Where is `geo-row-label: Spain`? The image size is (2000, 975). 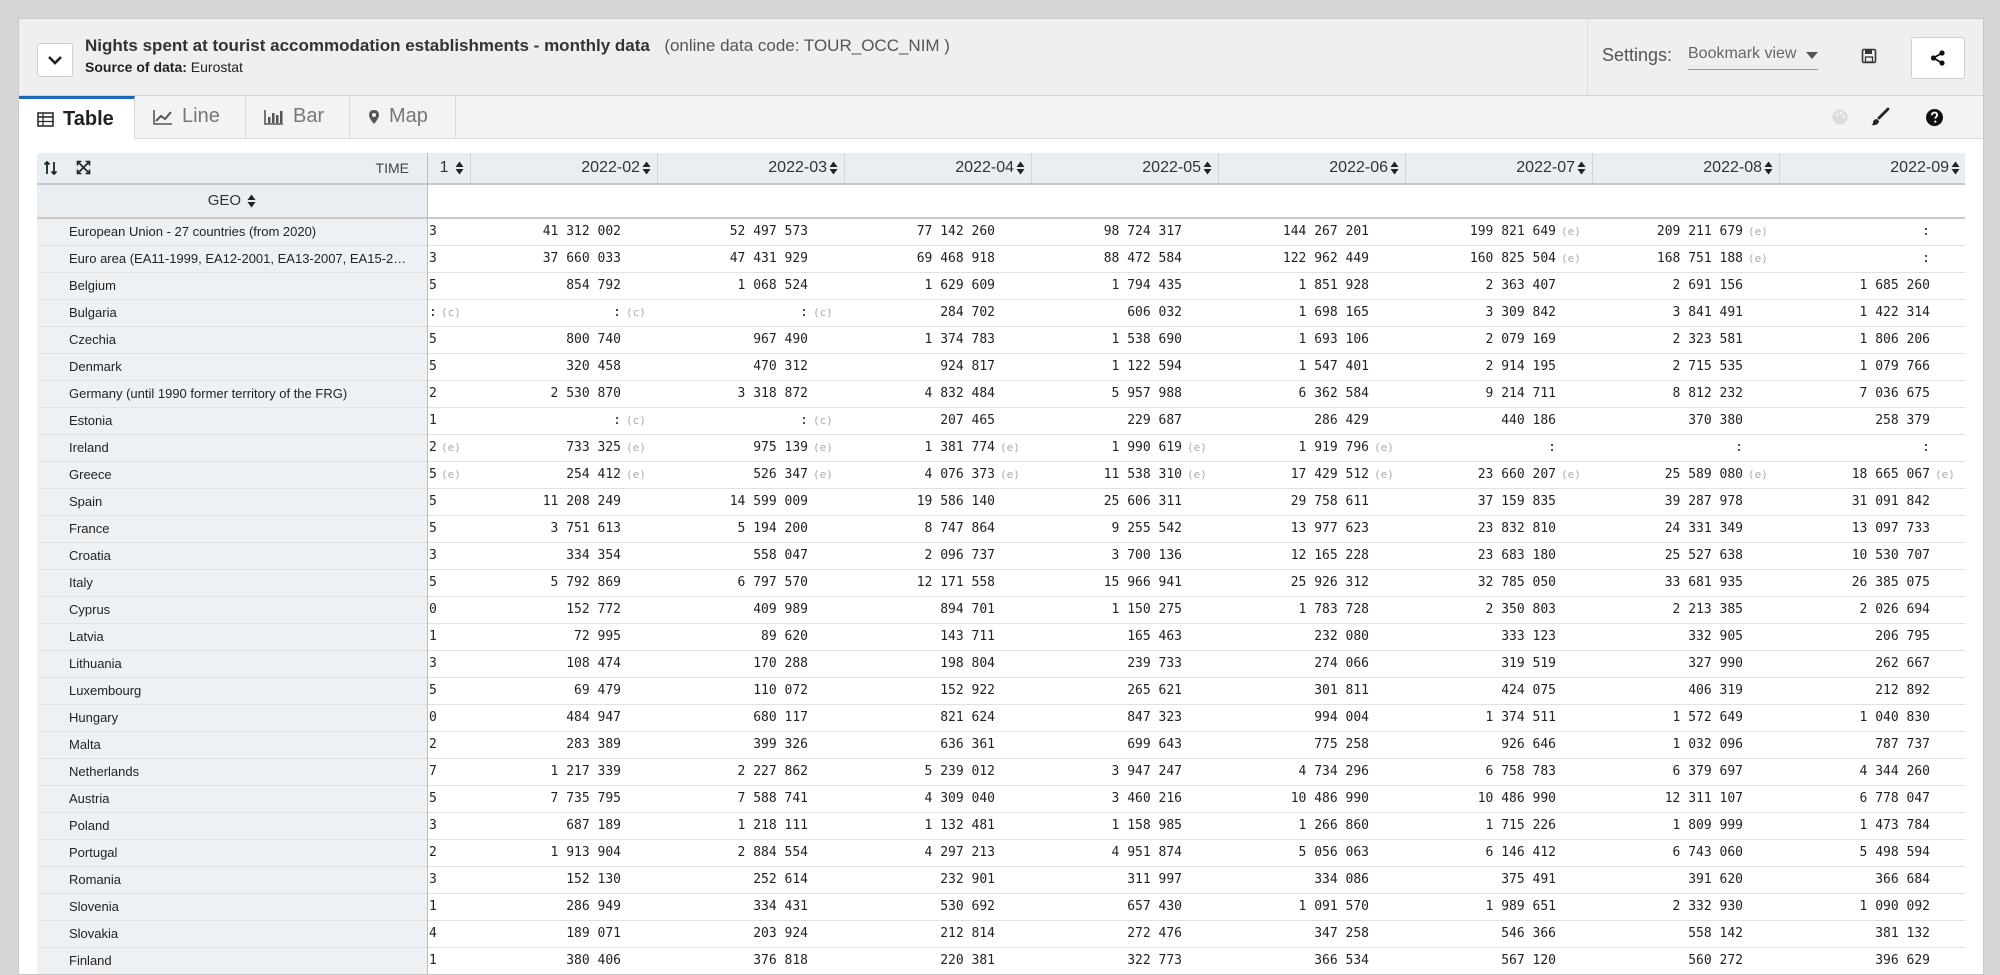
geo-row-label: Spain is located at coordinates (232, 502).